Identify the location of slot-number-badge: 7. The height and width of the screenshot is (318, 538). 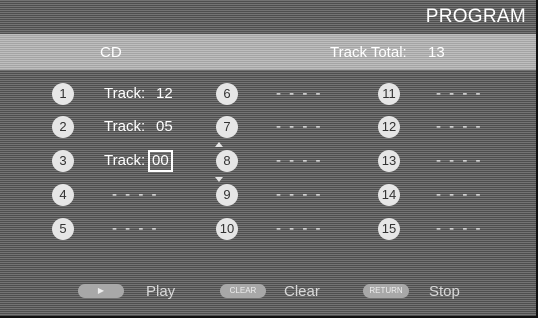
(227, 127).